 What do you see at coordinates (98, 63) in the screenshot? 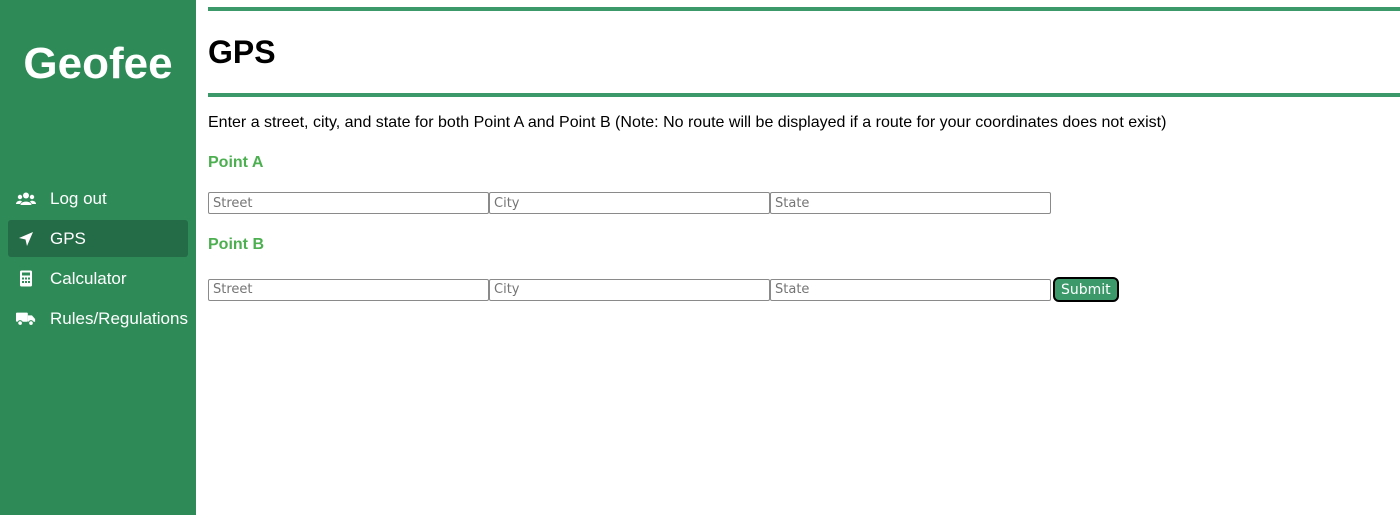
I see `brand-logo: Geofee` at bounding box center [98, 63].